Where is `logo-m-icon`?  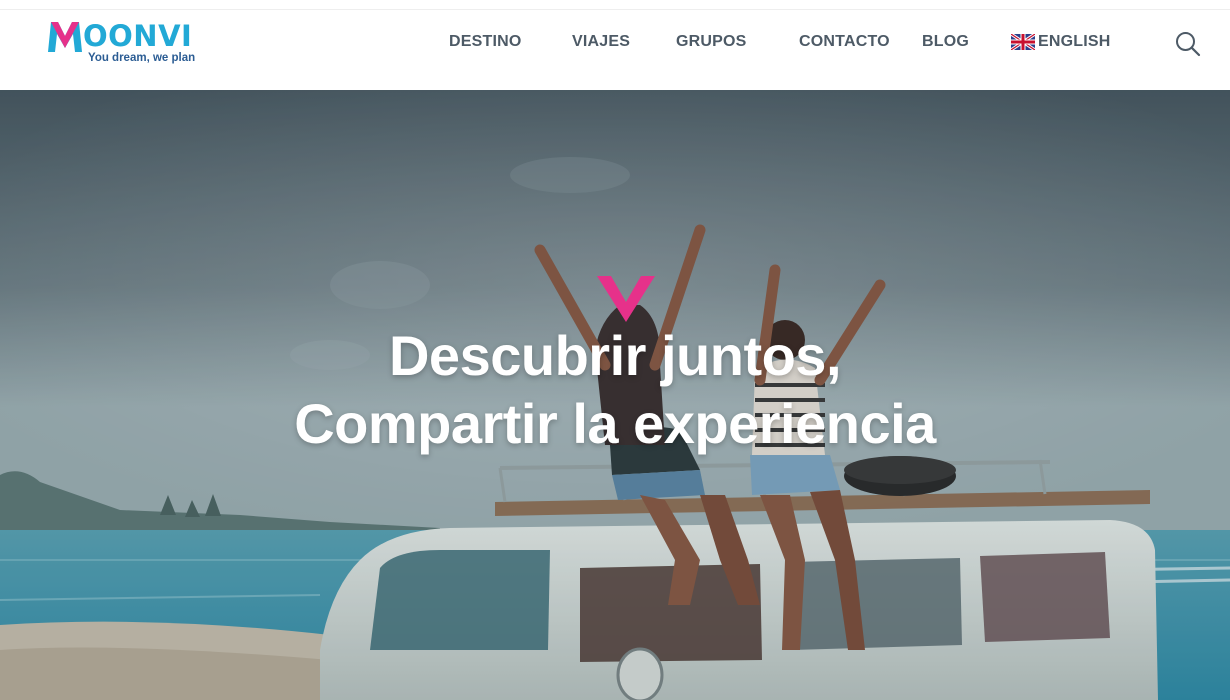 logo-m-icon is located at coordinates (65, 37).